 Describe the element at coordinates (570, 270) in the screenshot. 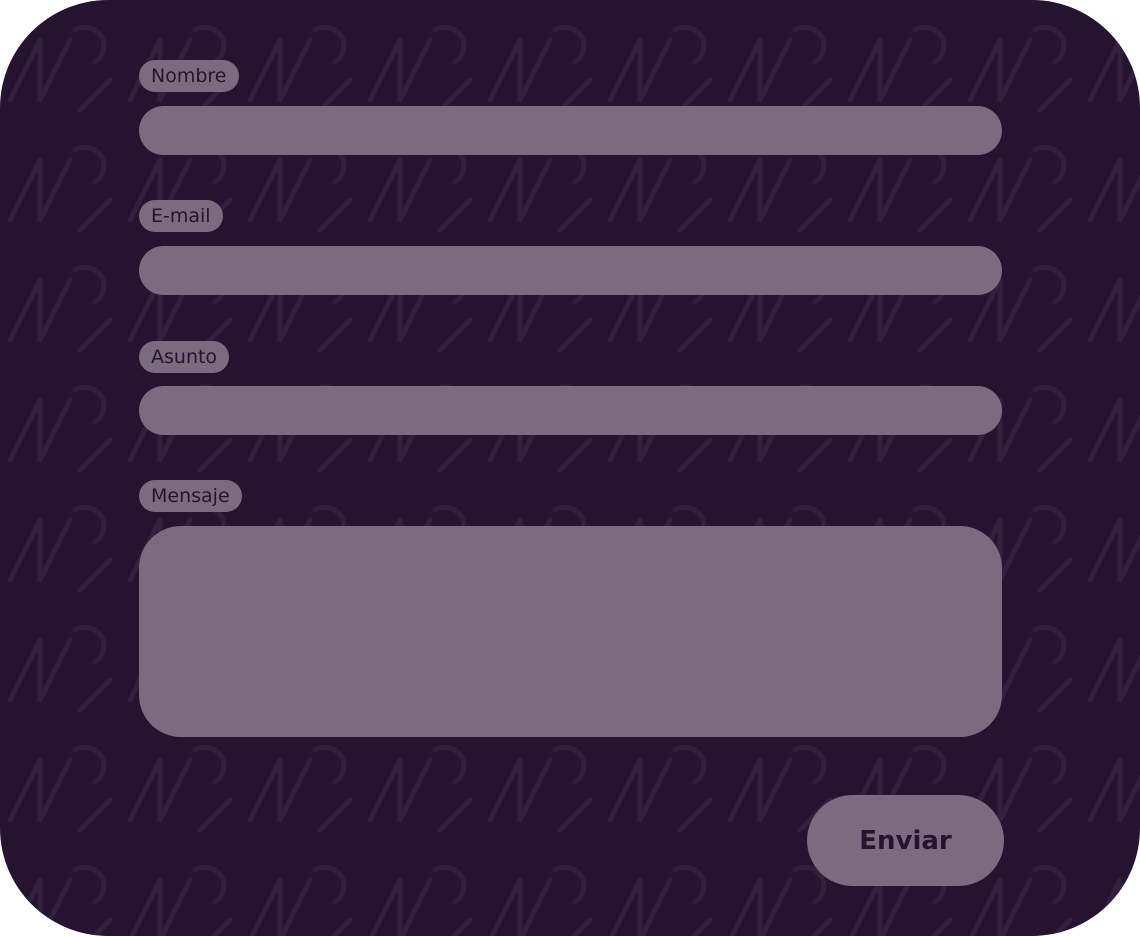

I see `email-input` at that location.